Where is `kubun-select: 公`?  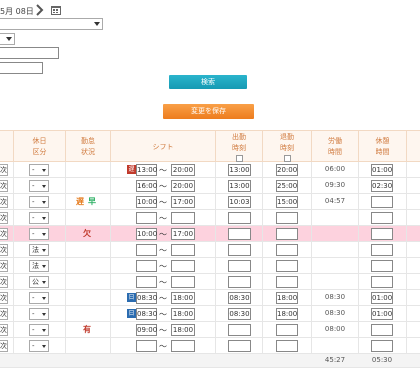
kubun-select: 公 is located at coordinates (39, 282).